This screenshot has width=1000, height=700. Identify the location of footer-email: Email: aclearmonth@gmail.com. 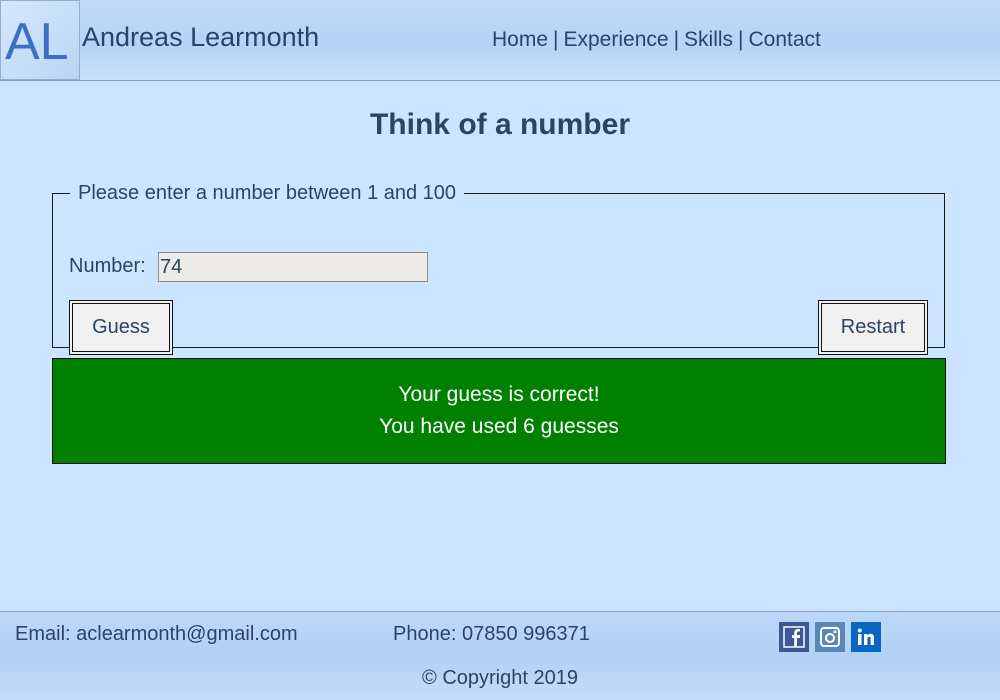
(156, 634).